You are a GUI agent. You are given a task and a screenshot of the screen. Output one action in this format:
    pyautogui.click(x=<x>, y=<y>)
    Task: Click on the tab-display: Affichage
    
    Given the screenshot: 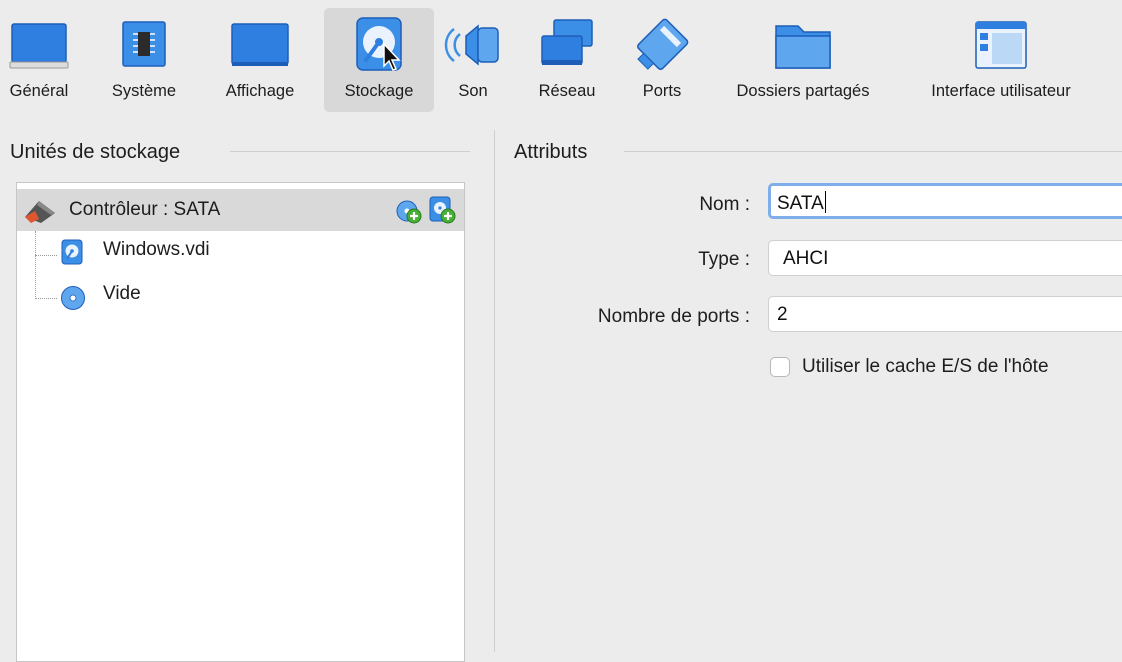 What is the action you would take?
    pyautogui.click(x=260, y=60)
    